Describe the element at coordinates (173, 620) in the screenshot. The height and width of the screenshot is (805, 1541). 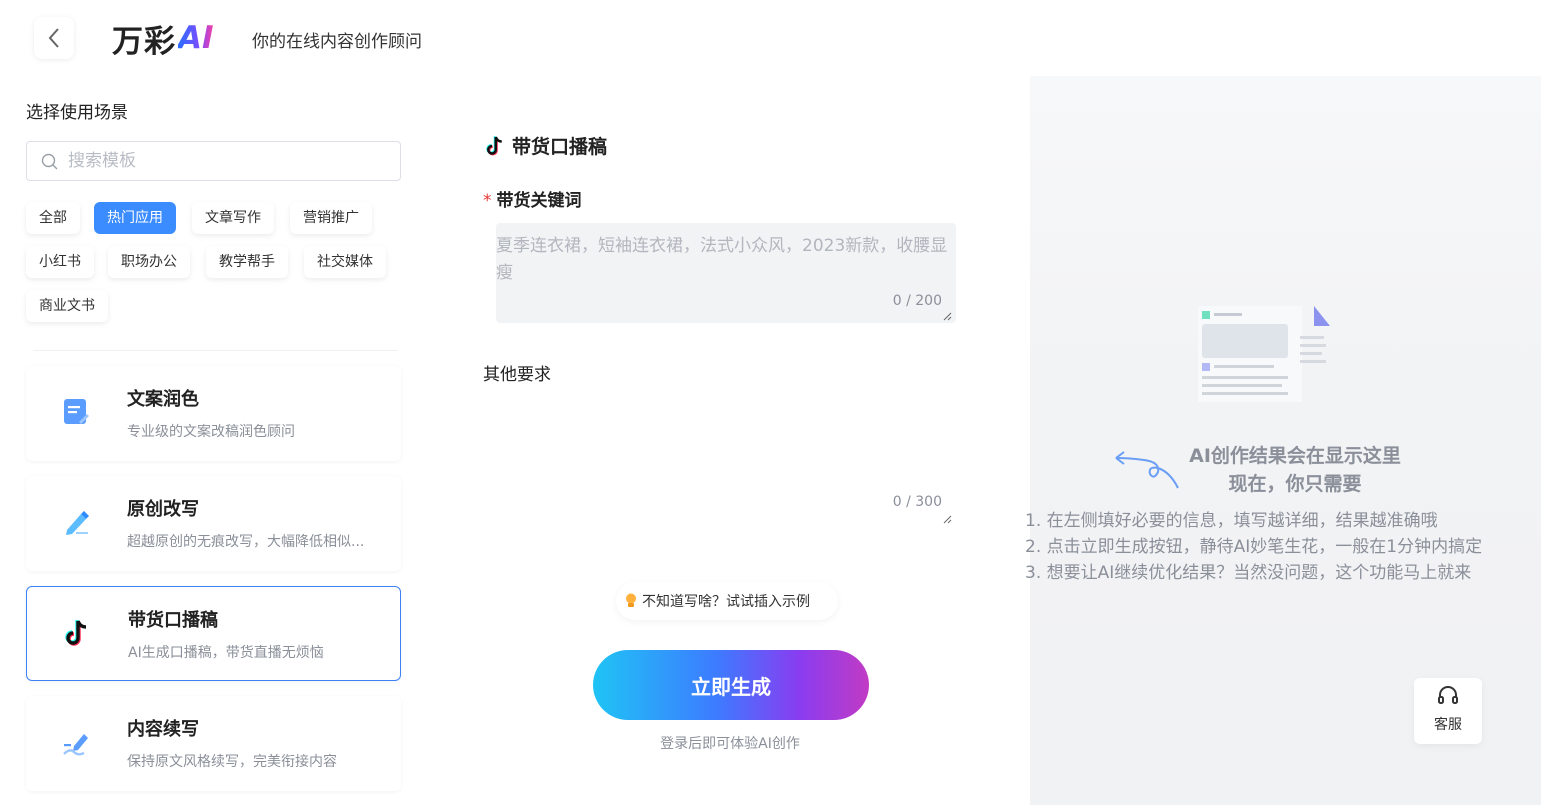
I see `card-title: 带货口播稿` at that location.